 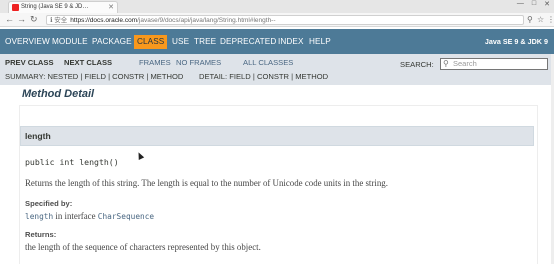 I want to click on nav-class: CLASS, so click(x=151, y=42).